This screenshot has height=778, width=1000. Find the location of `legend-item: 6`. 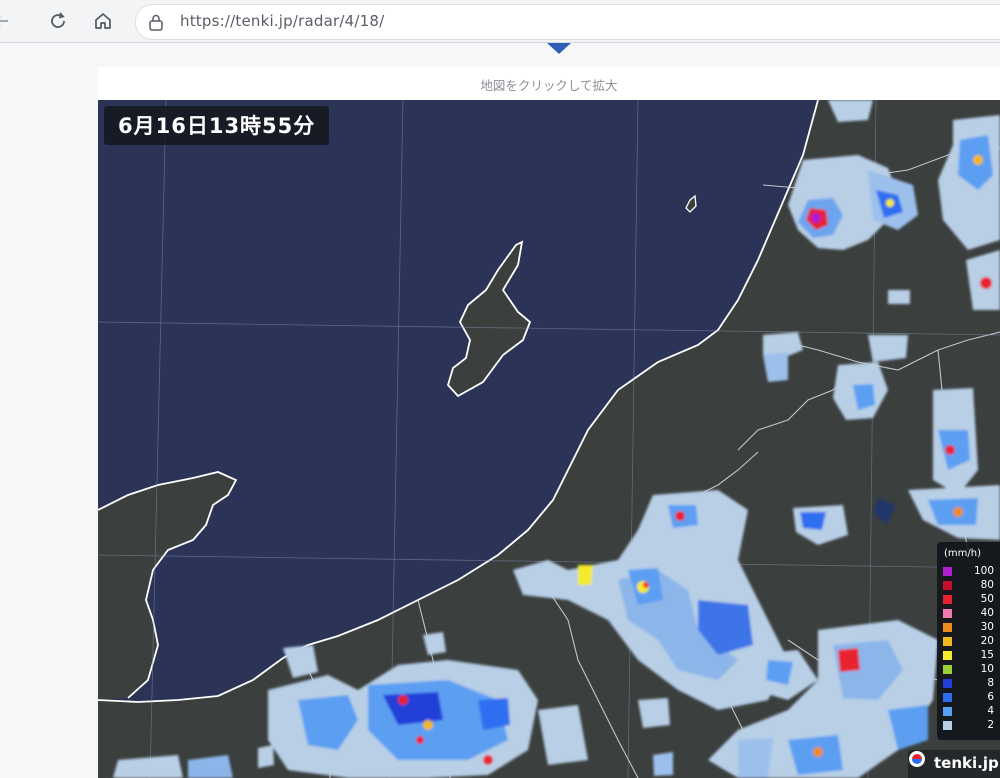

legend-item: 6 is located at coordinates (971, 697).